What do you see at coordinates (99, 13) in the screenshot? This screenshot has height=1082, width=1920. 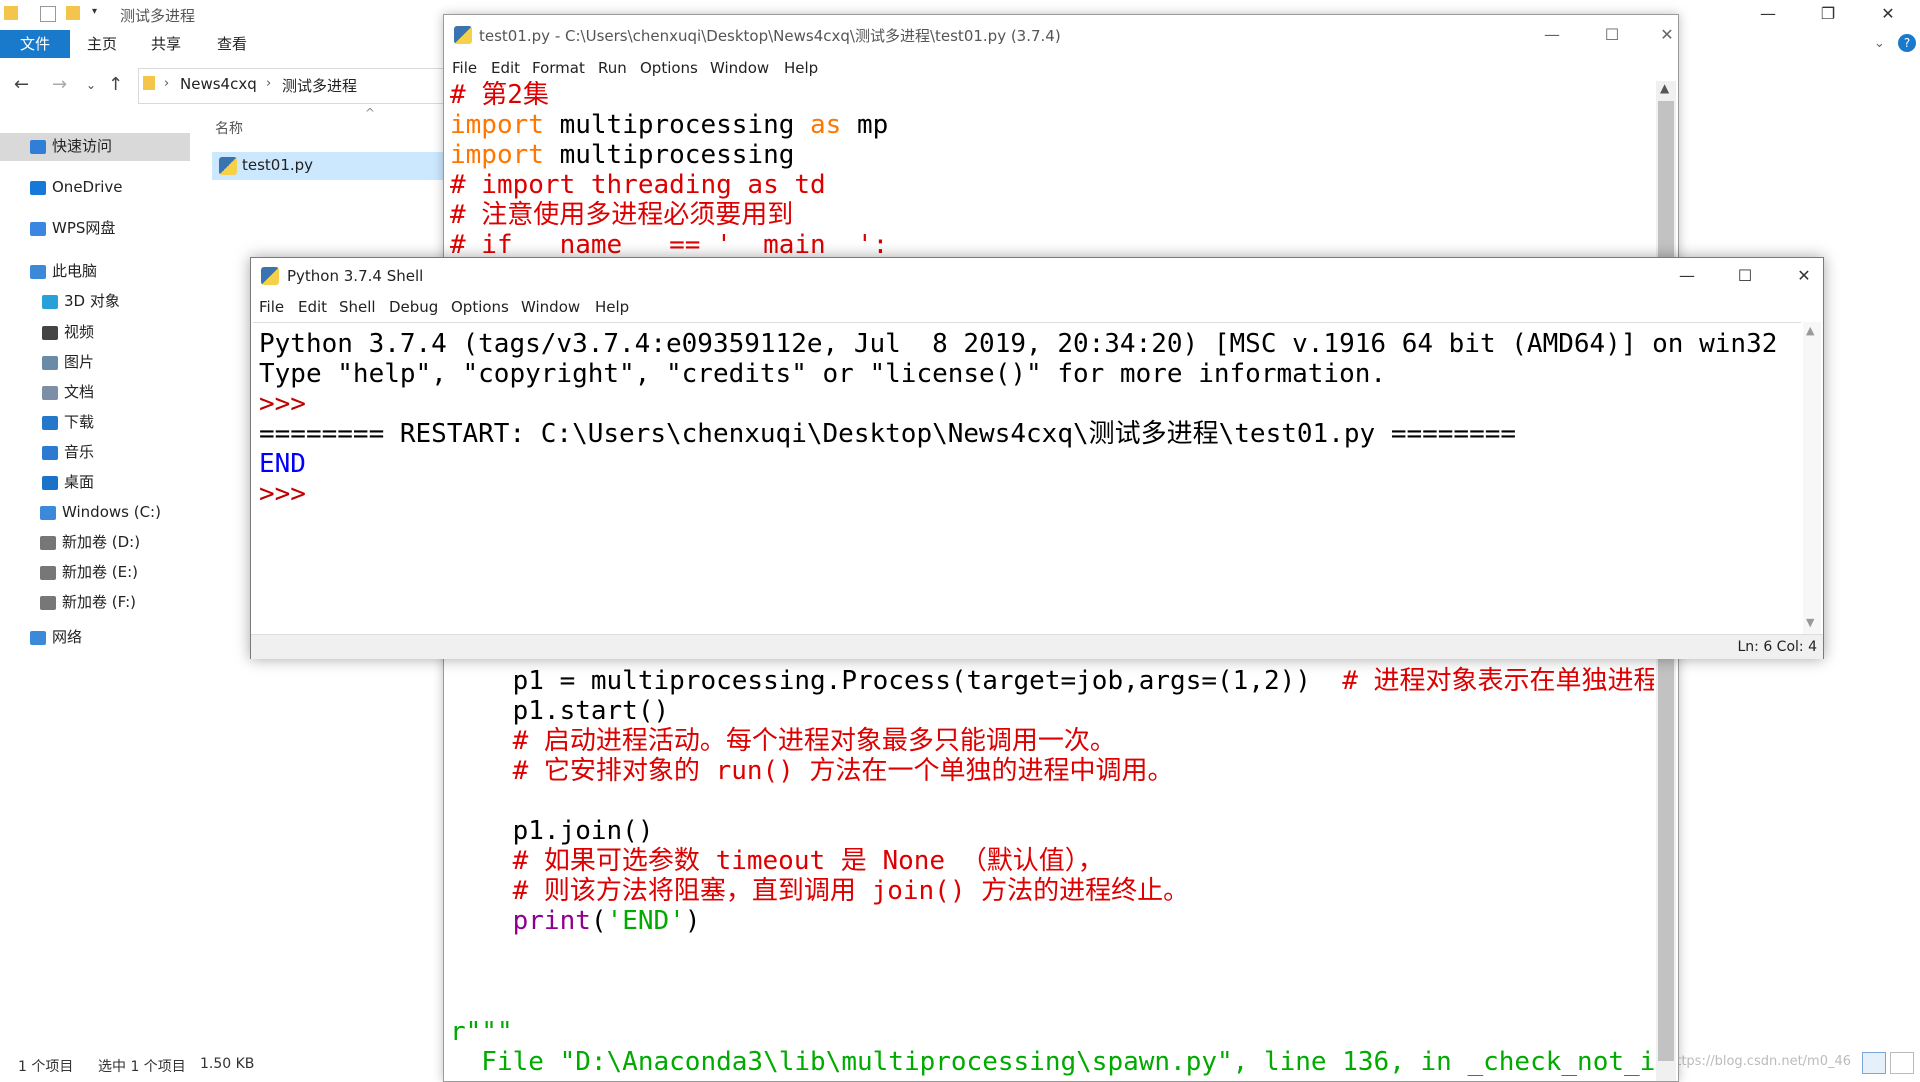 I see `chevron-down-icon: ▾` at bounding box center [99, 13].